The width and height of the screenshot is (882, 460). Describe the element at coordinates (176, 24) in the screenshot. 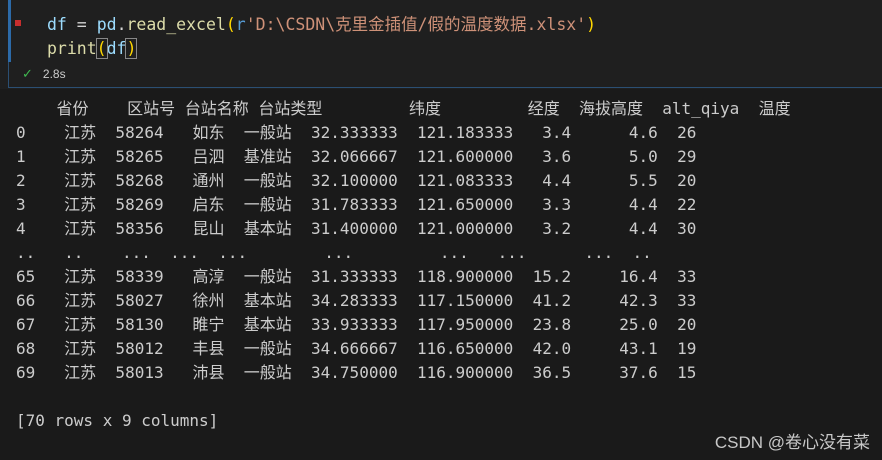

I see `code-token-function: read_excel` at that location.